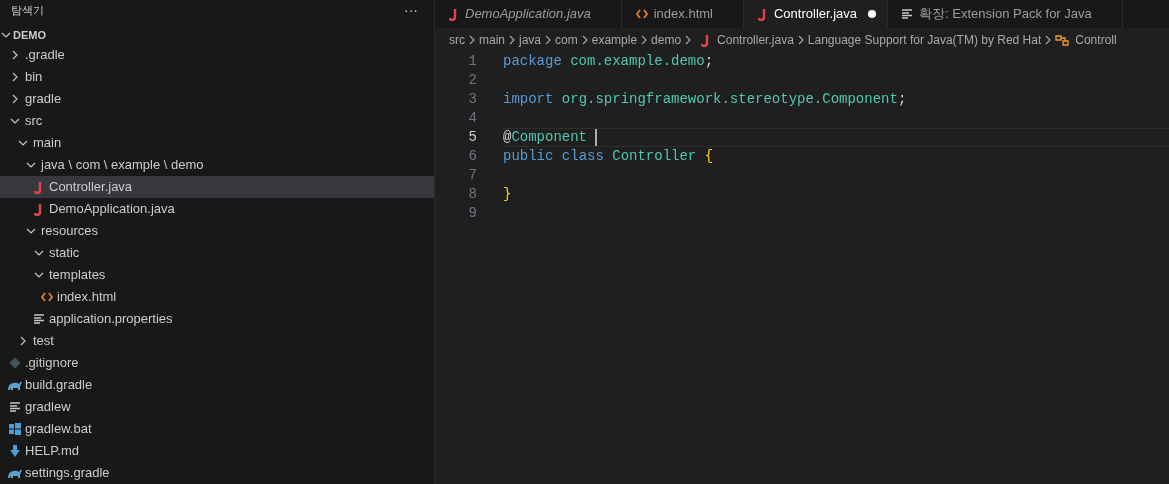  What do you see at coordinates (217, 231) in the screenshot?
I see `folder-tree-item: resources` at bounding box center [217, 231].